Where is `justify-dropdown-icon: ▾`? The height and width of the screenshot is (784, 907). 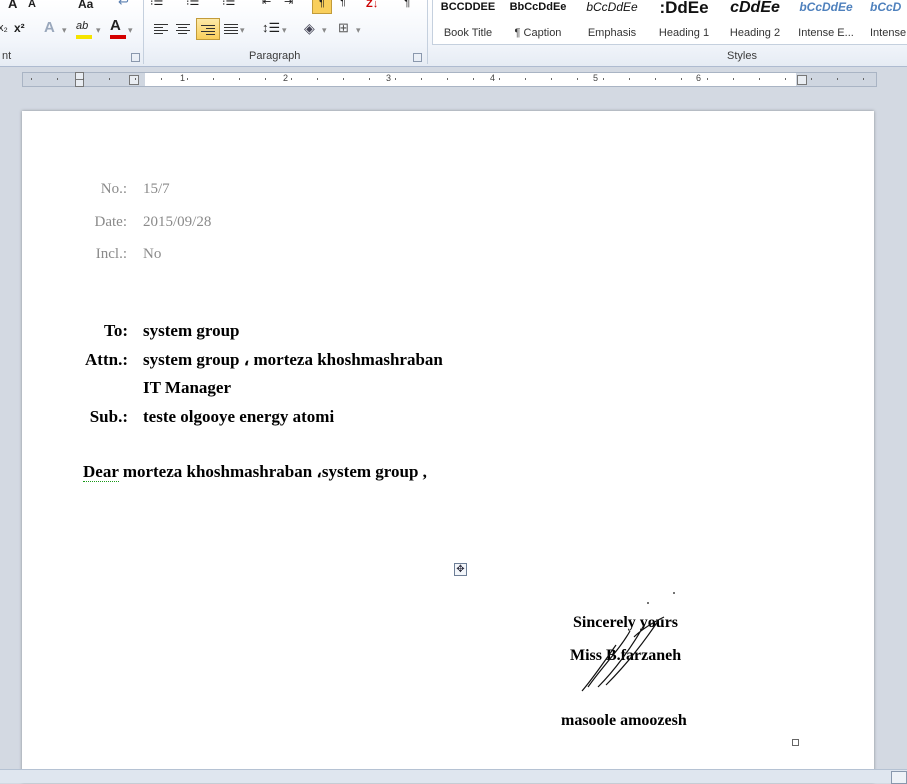
justify-dropdown-icon: ▾ is located at coordinates (242, 30).